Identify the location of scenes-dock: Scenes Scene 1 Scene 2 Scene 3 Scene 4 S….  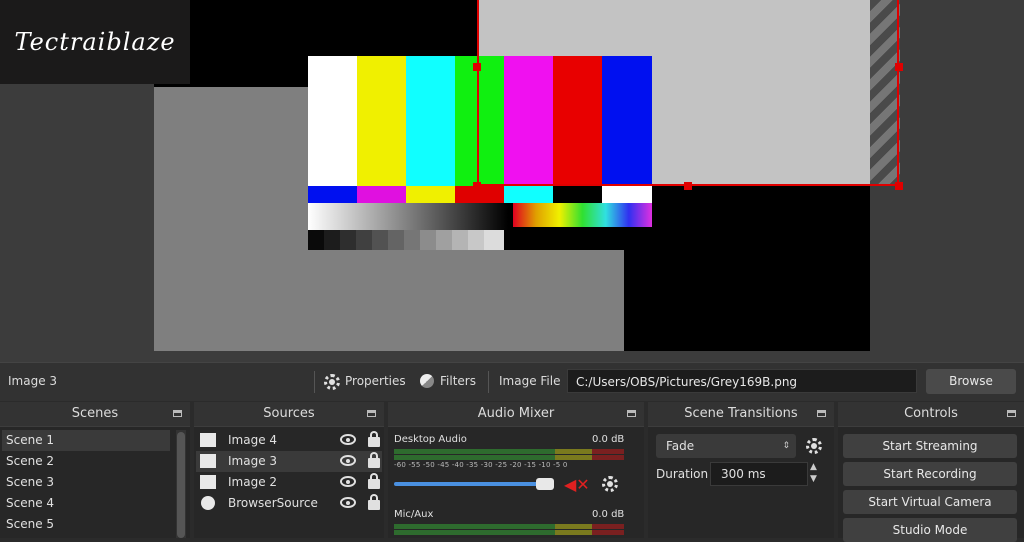
(95, 470).